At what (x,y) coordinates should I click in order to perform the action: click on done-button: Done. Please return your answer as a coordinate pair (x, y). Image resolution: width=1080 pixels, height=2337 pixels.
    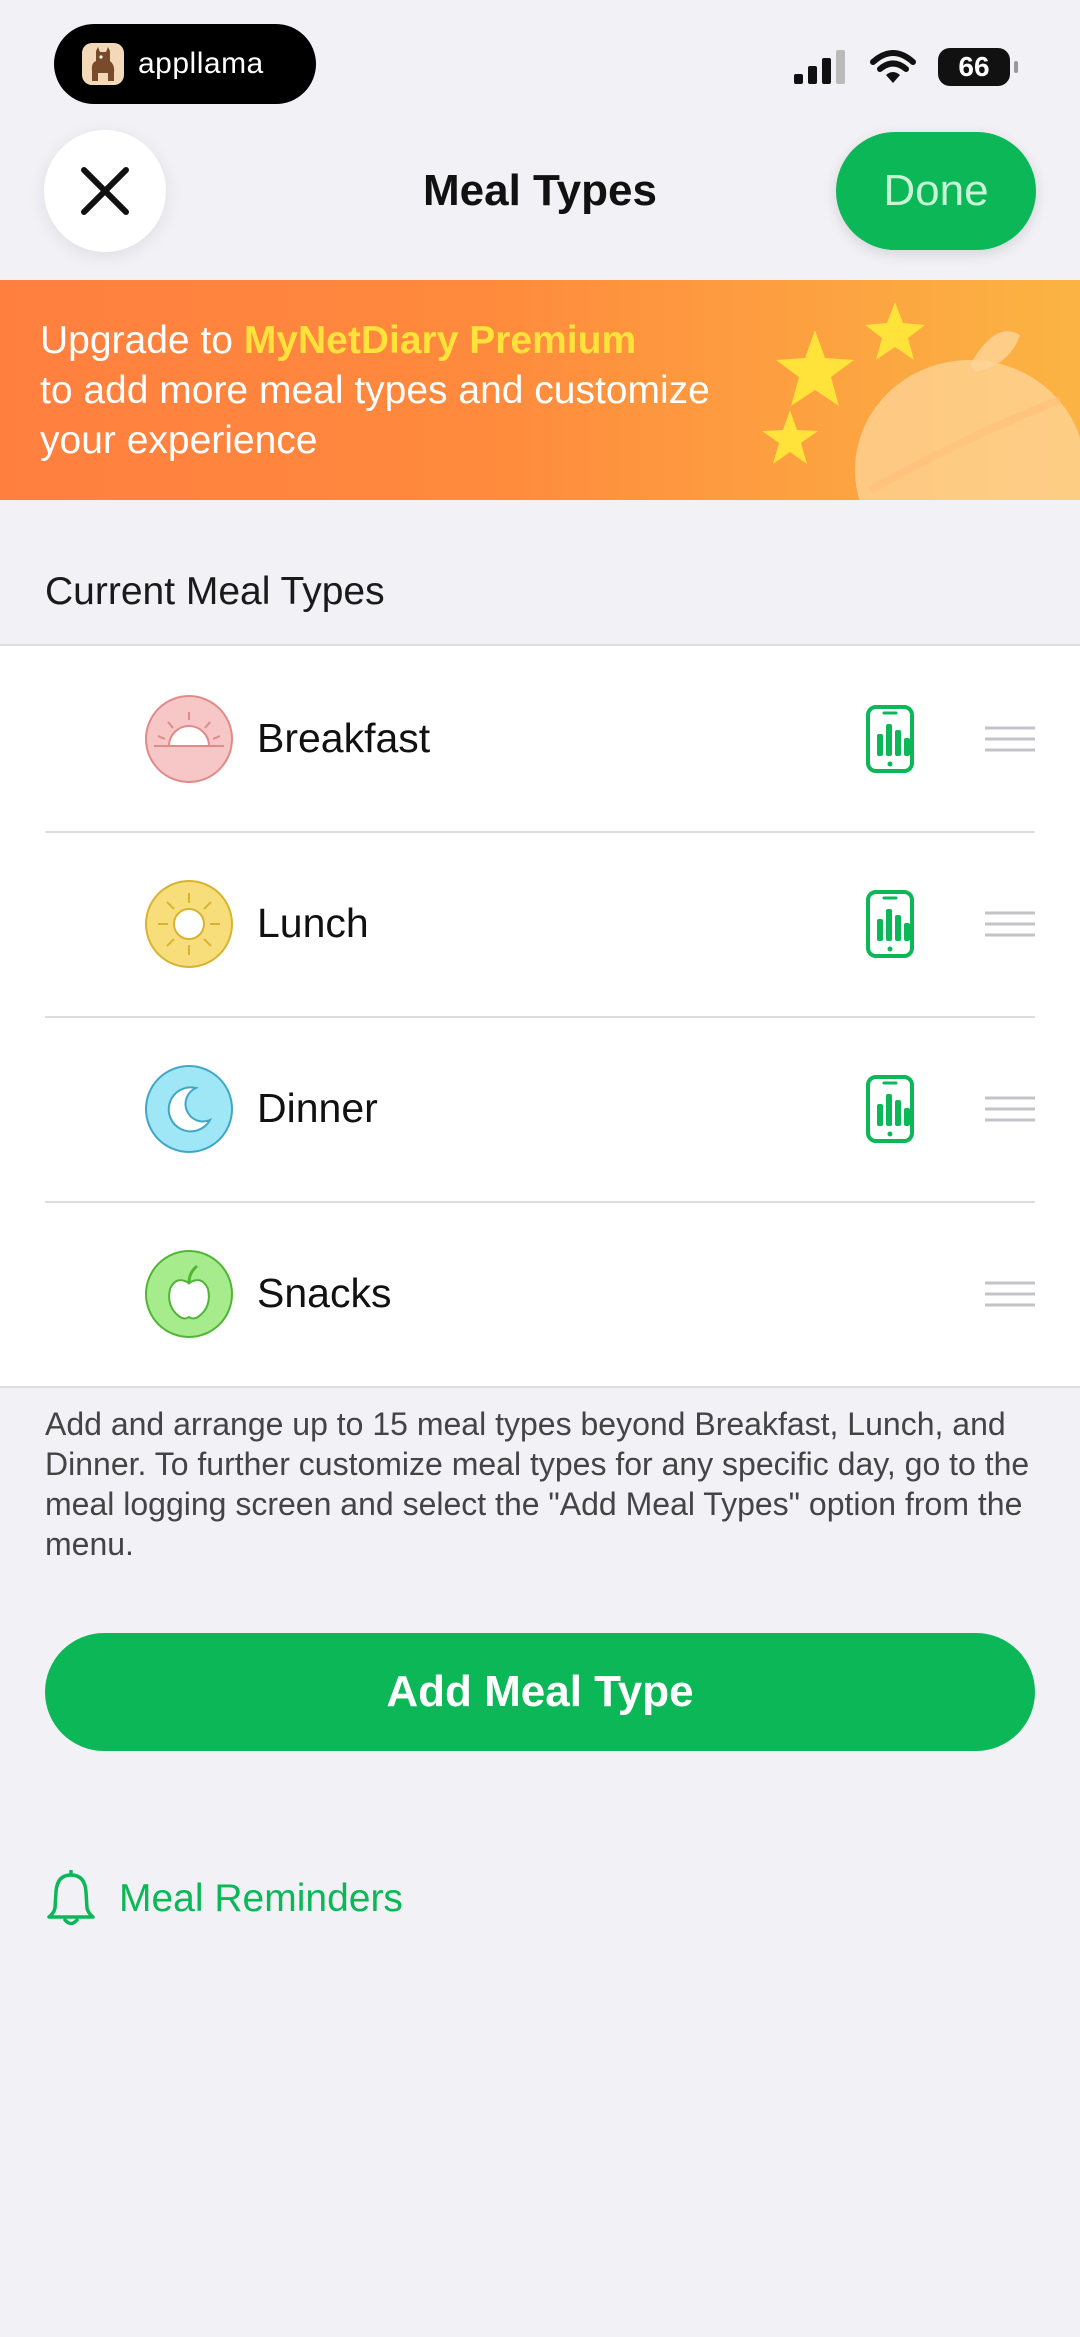
    Looking at the image, I should click on (936, 191).